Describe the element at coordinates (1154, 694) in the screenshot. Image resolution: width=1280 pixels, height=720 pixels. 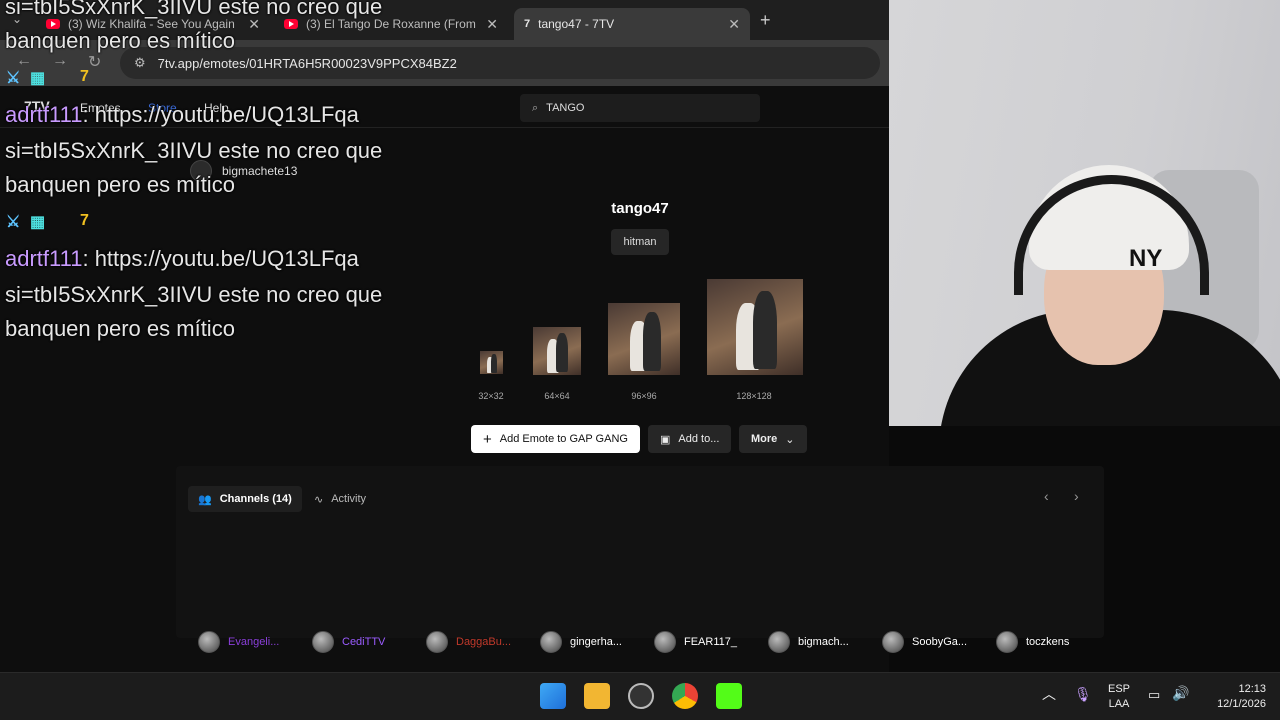
I see `network-icon: ▭` at that location.